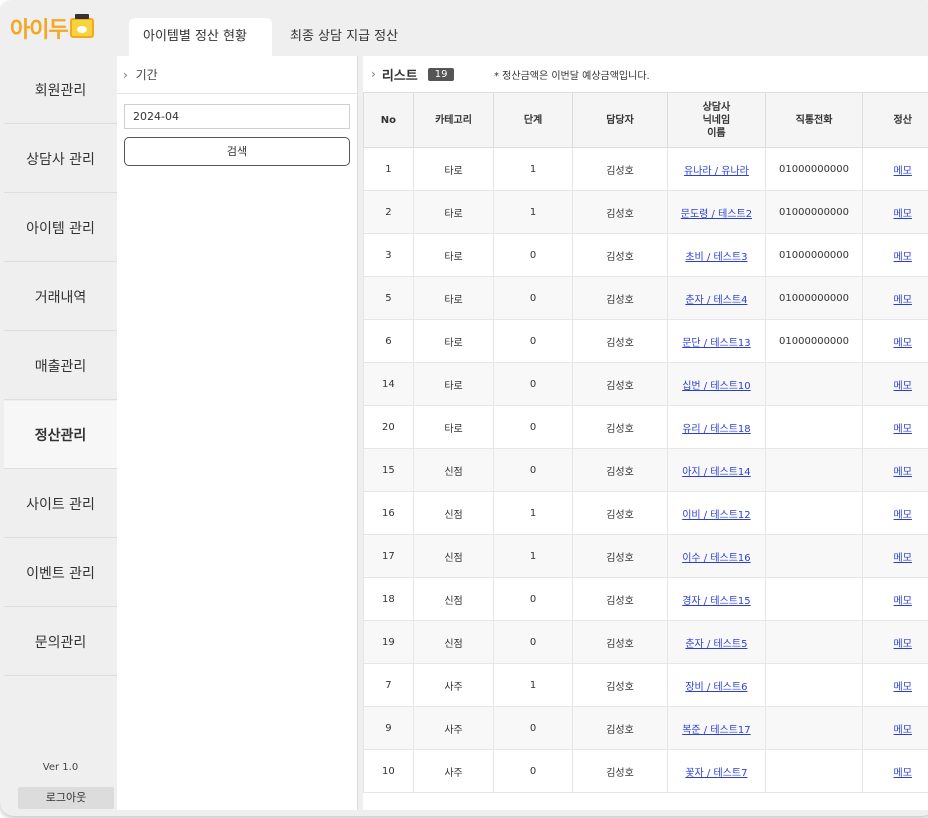  Describe the element at coordinates (399, 76) in the screenshot. I see `list-title: 리스트` at that location.